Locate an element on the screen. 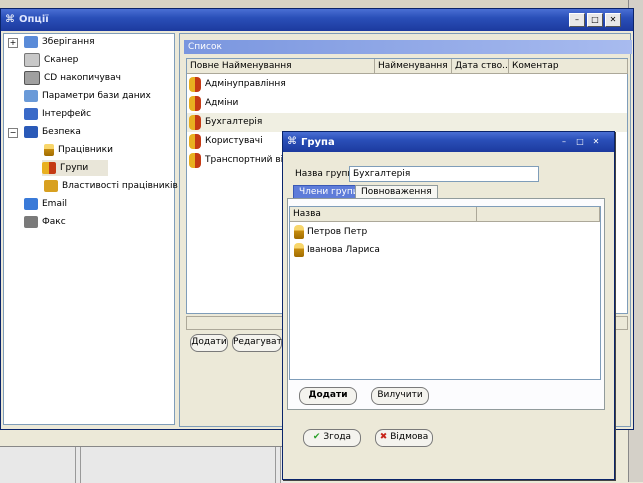 The height and width of the screenshot is (483, 643). tree-item-groups: Групи is located at coordinates (75, 168).